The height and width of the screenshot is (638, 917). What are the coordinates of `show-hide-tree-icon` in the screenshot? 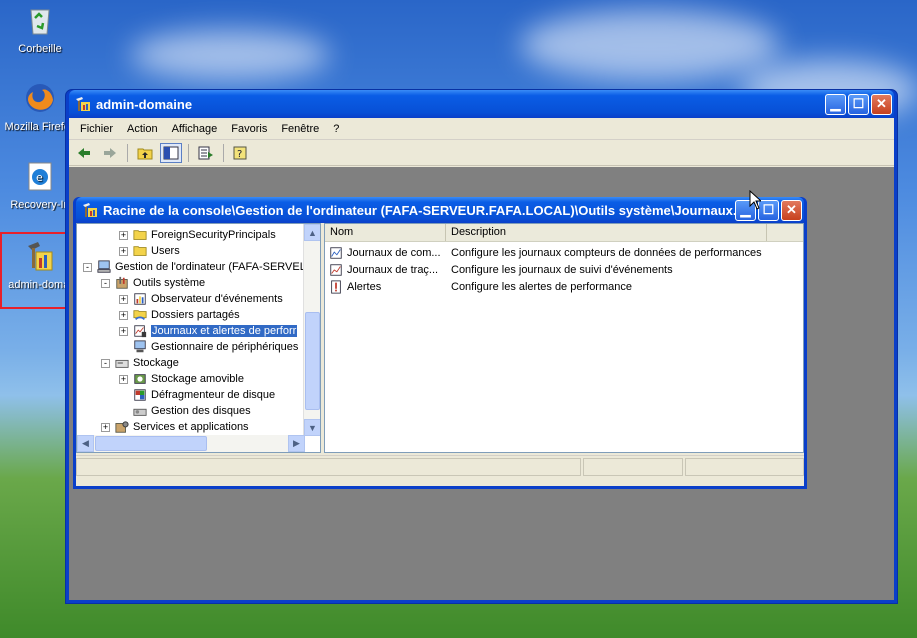 It's located at (171, 152).